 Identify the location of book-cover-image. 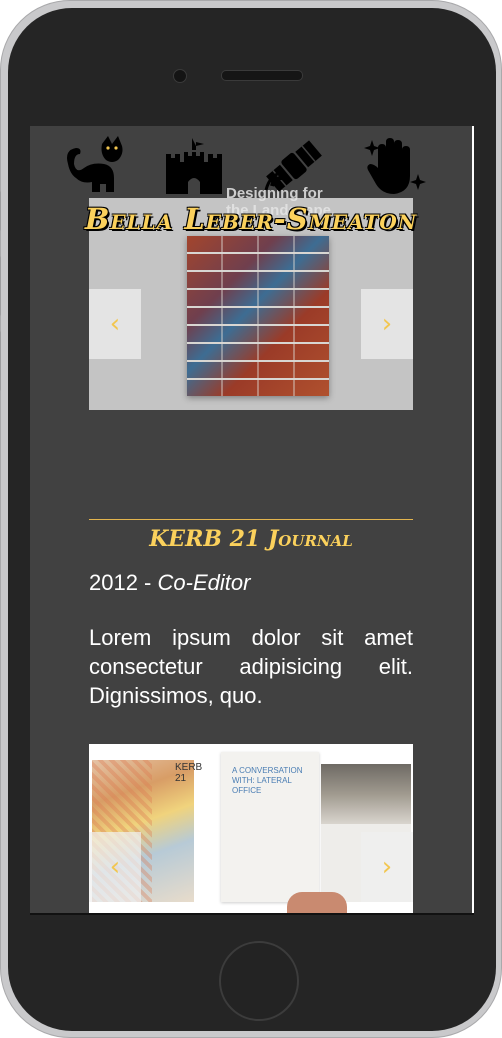
(258, 316).